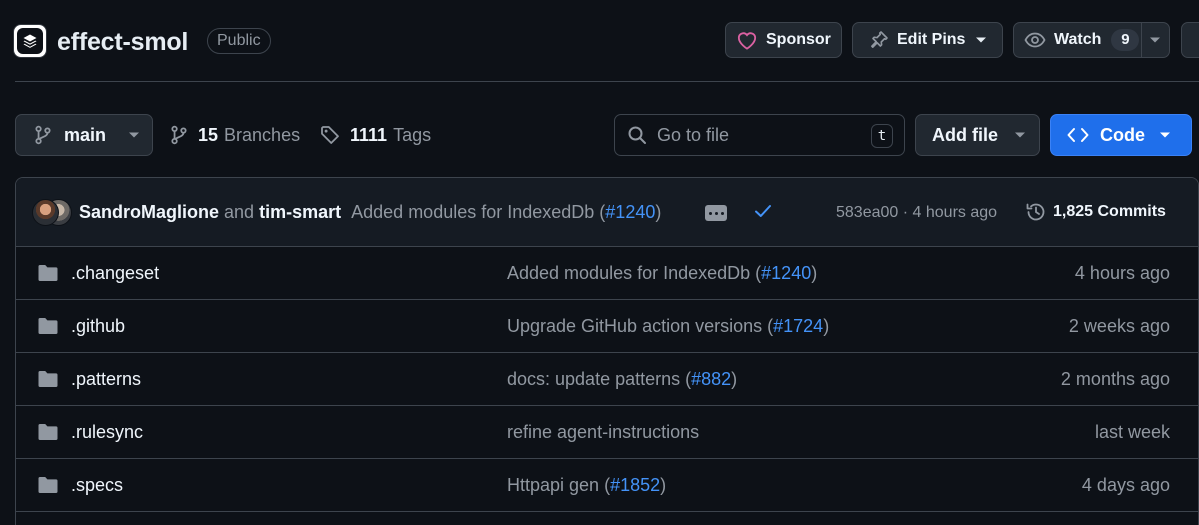  I want to click on commit-hash-link: 583ea00, so click(867, 212).